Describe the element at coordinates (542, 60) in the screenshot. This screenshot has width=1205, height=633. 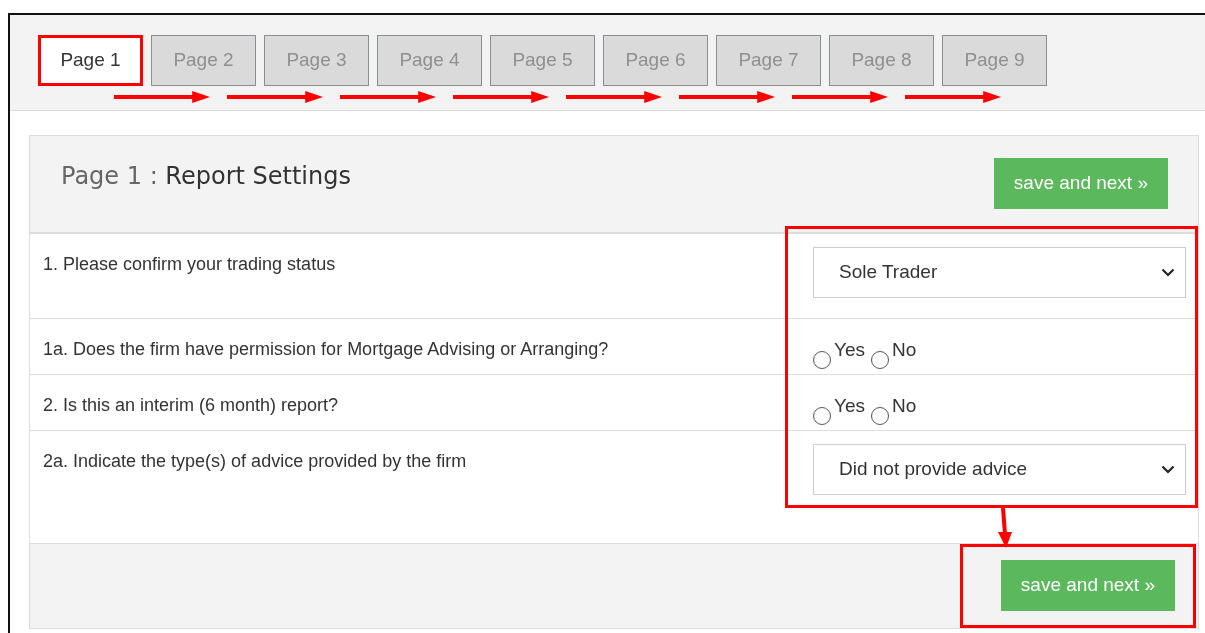
I see `page-tab: Page 5` at that location.